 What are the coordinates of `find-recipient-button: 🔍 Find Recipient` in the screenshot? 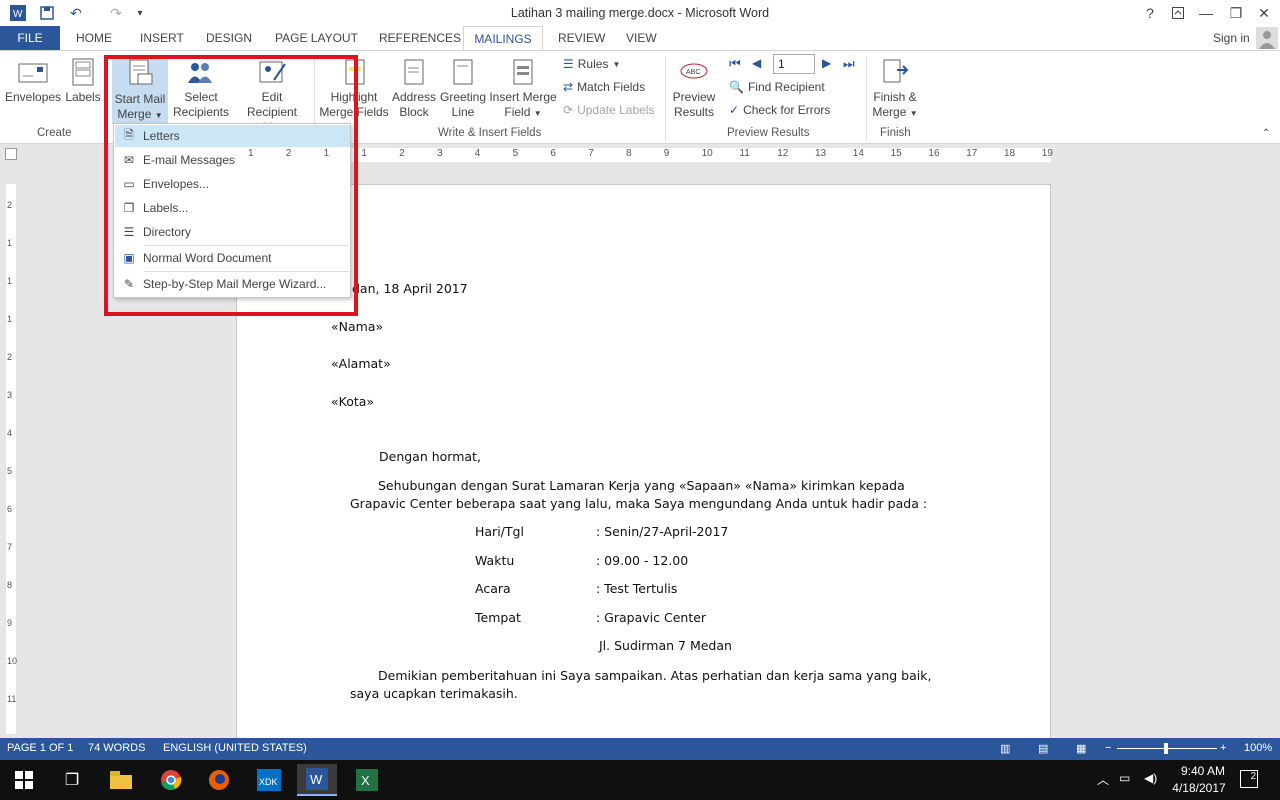 It's located at (777, 87).